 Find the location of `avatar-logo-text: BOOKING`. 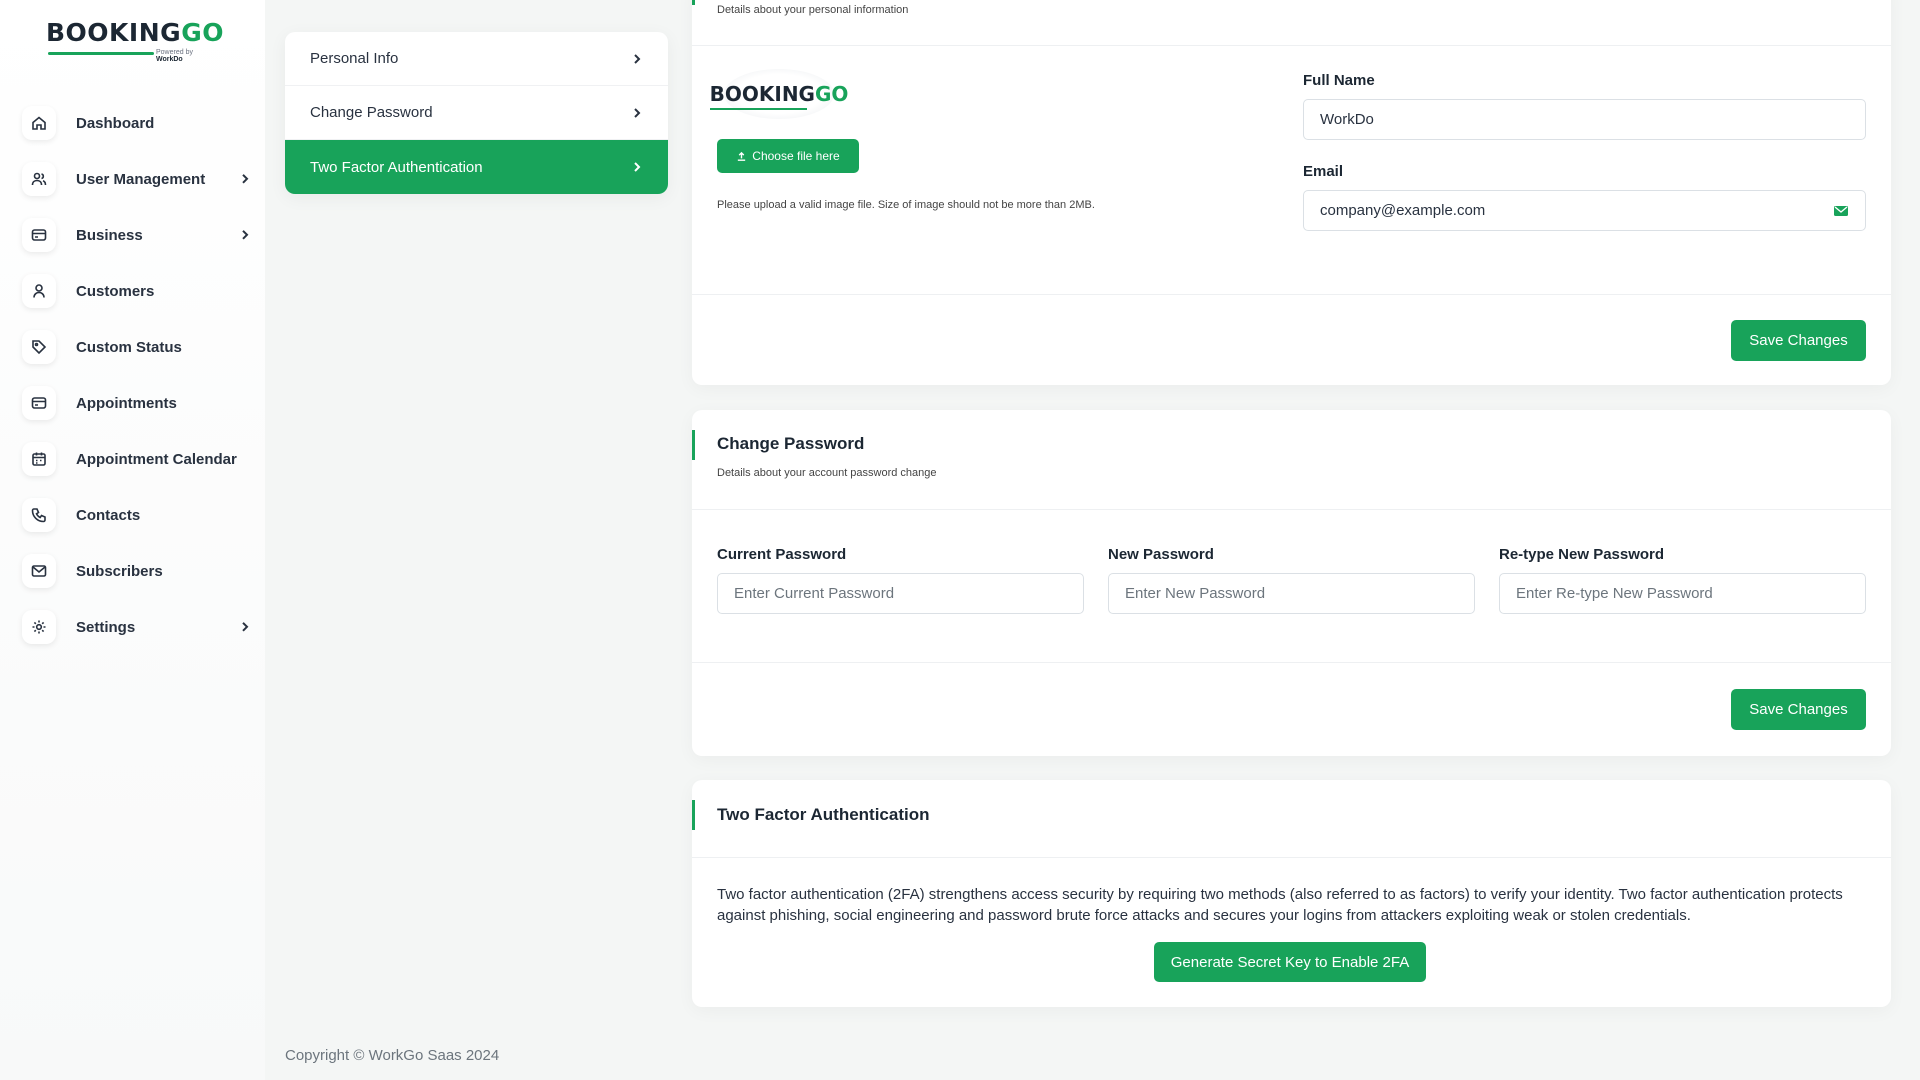

avatar-logo-text: BOOKING is located at coordinates (762, 94).